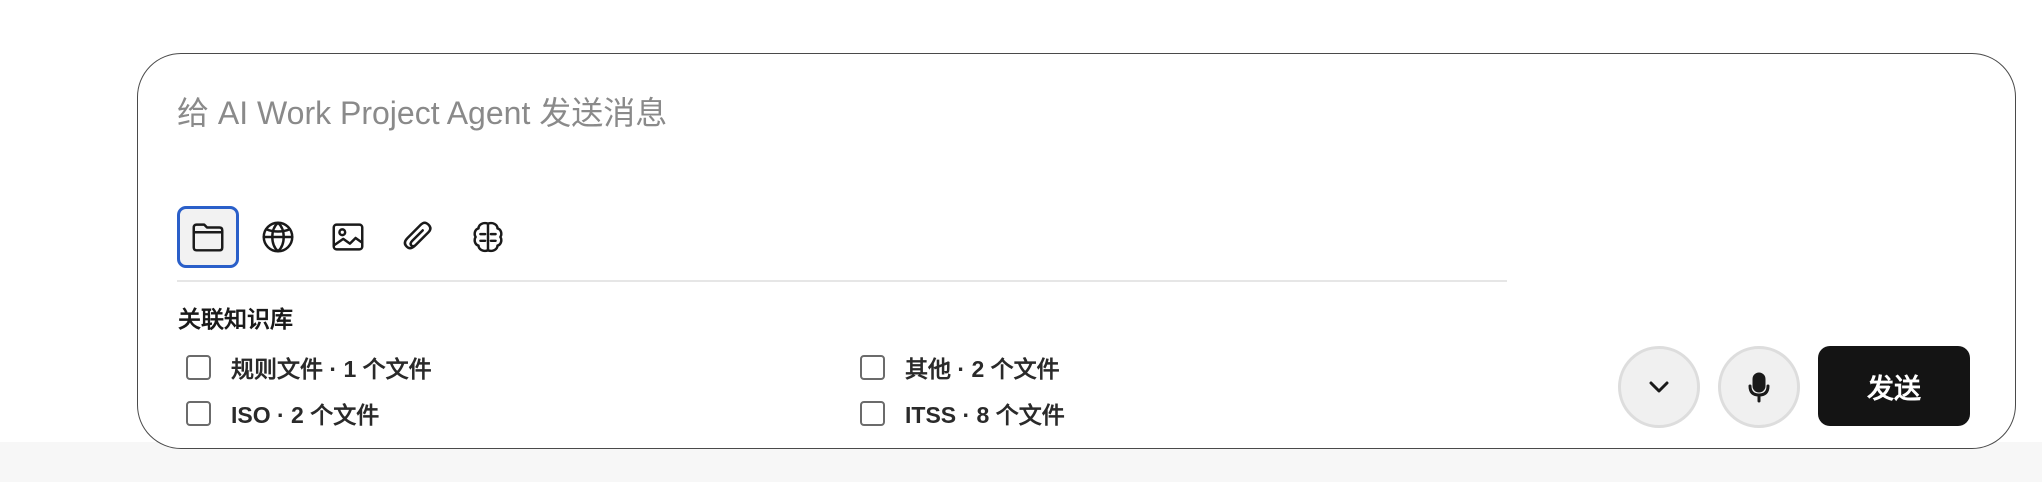 Image resolution: width=2042 pixels, height=482 pixels. I want to click on attachment-tool-button, so click(418, 237).